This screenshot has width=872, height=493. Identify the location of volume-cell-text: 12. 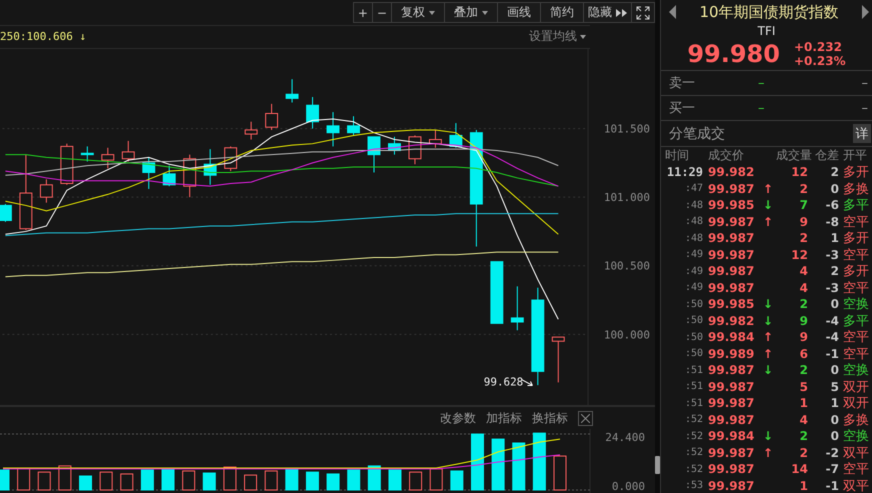
(799, 172).